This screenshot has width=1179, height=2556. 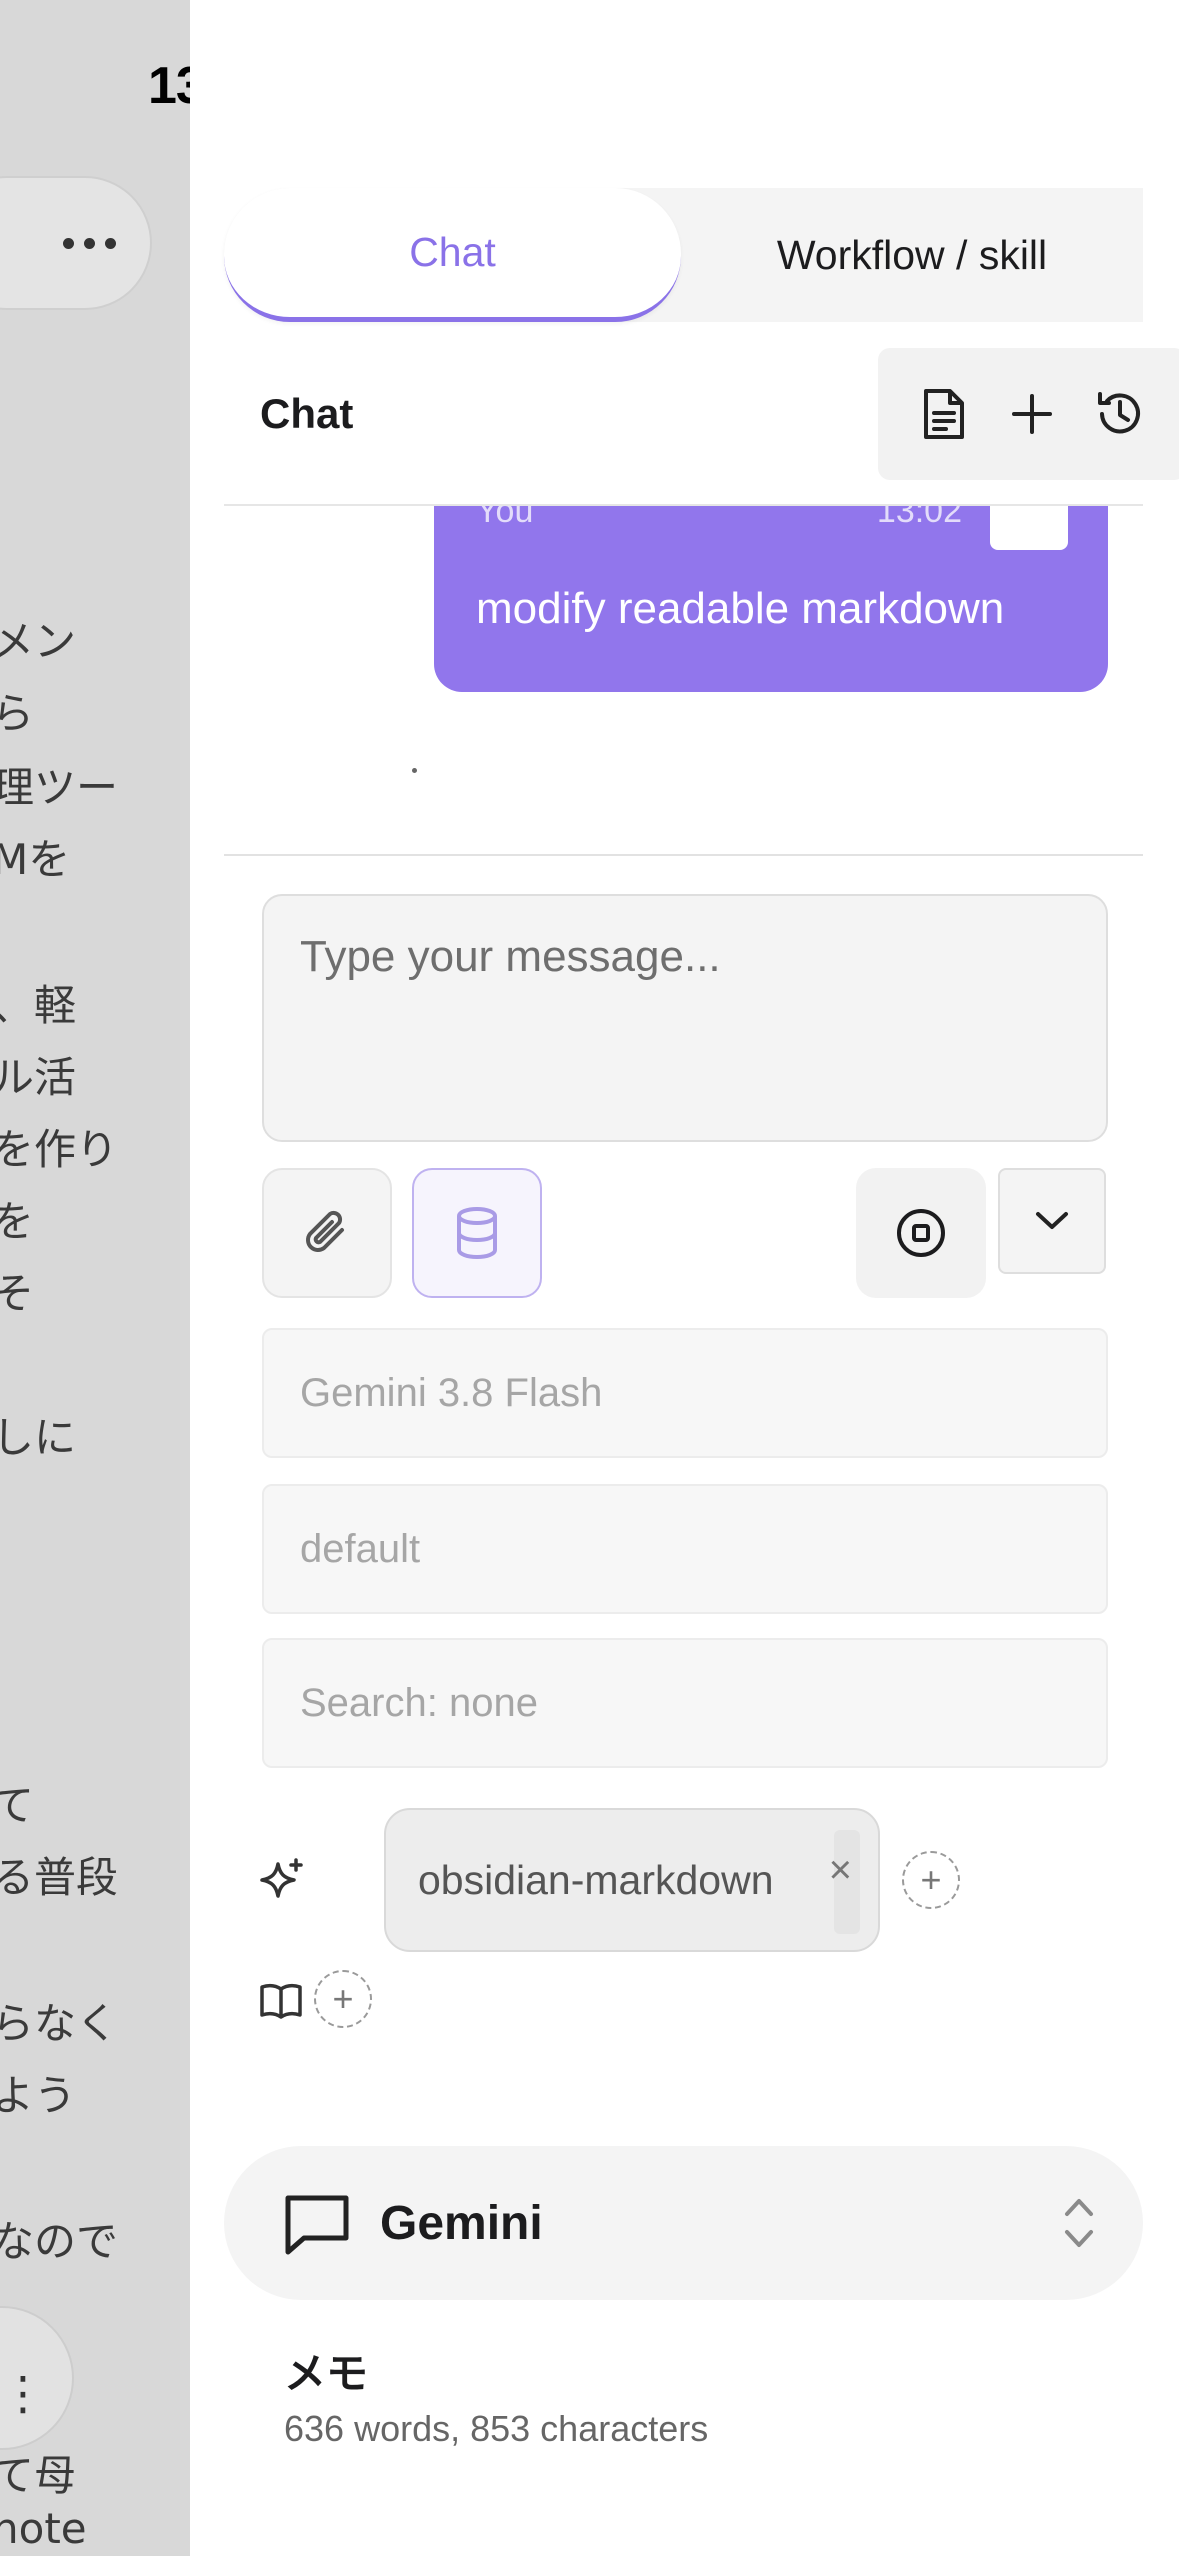 I want to click on database-icon, so click(x=477, y=1233).